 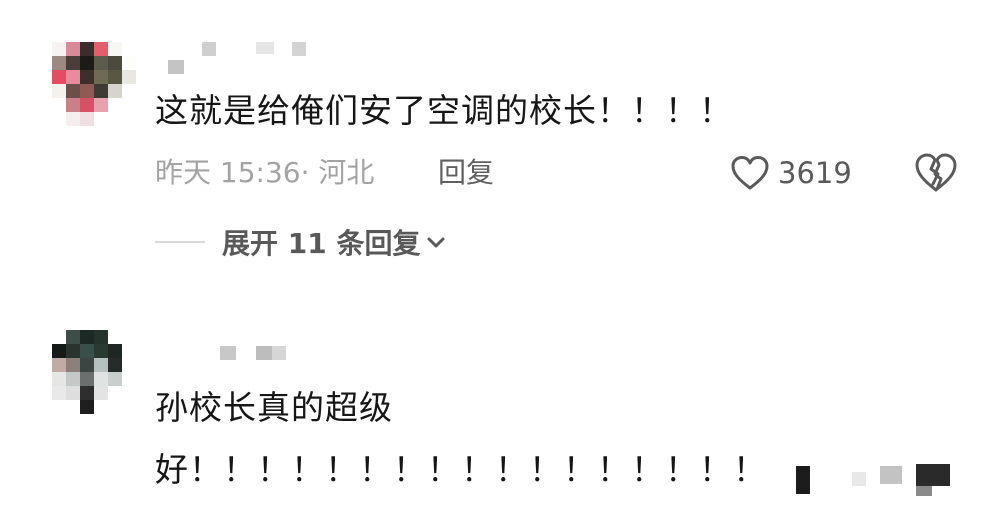 I want to click on comment-meta: 昨天 15:36· 河北, so click(x=265, y=172).